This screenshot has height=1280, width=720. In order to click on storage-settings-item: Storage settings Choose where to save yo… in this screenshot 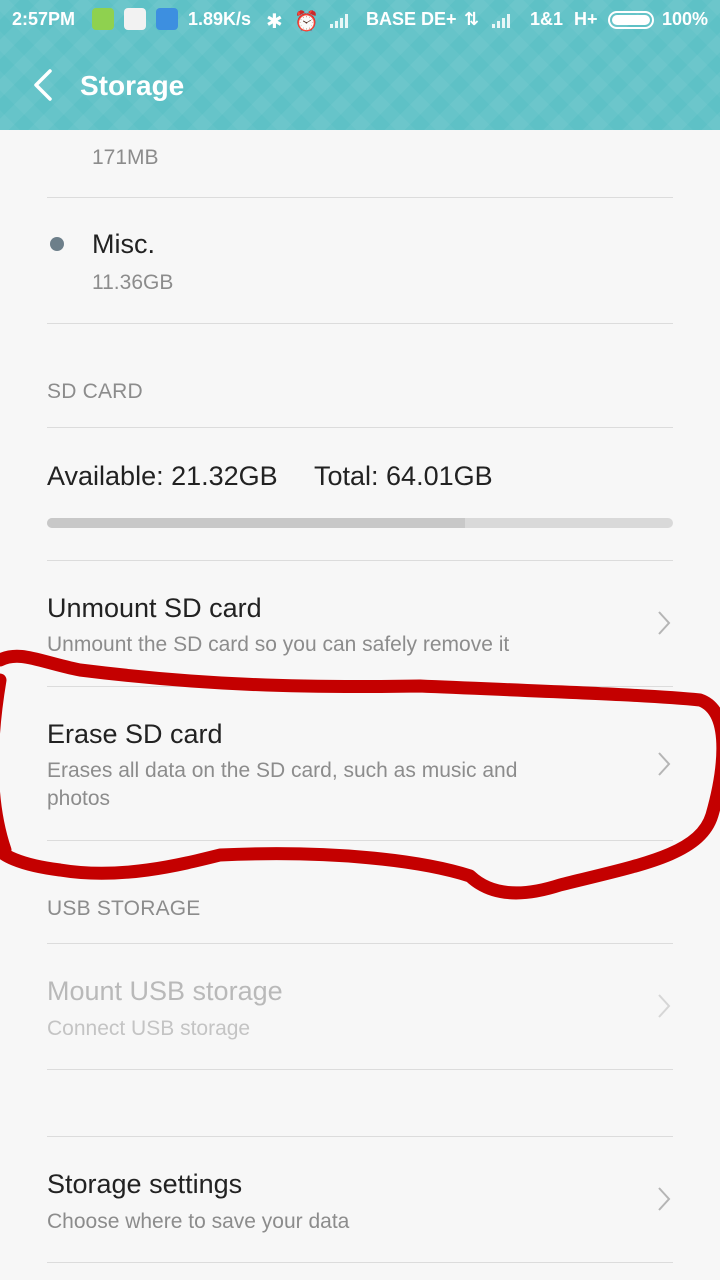, I will do `click(360, 1199)`.